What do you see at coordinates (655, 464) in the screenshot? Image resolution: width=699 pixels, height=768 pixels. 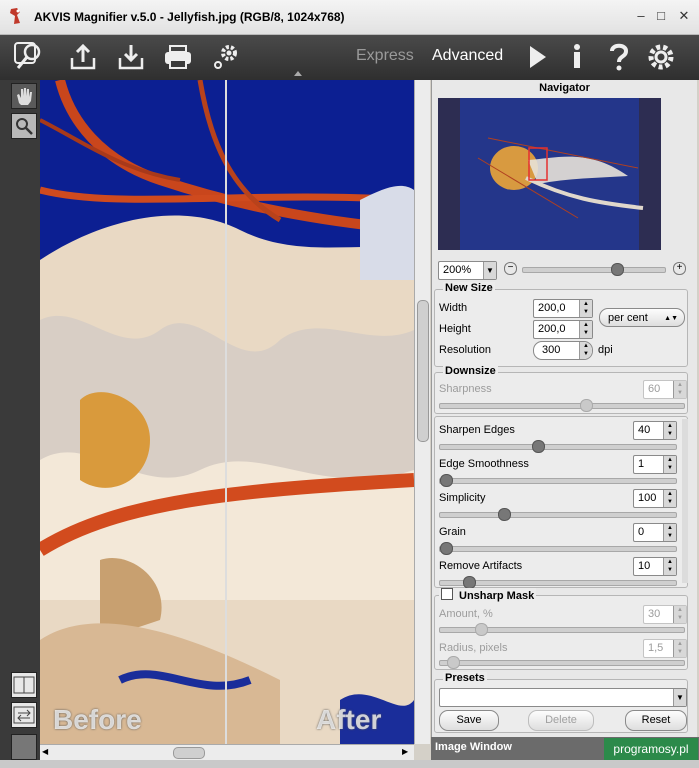 I see `param-field: 1 ▲ ▼` at bounding box center [655, 464].